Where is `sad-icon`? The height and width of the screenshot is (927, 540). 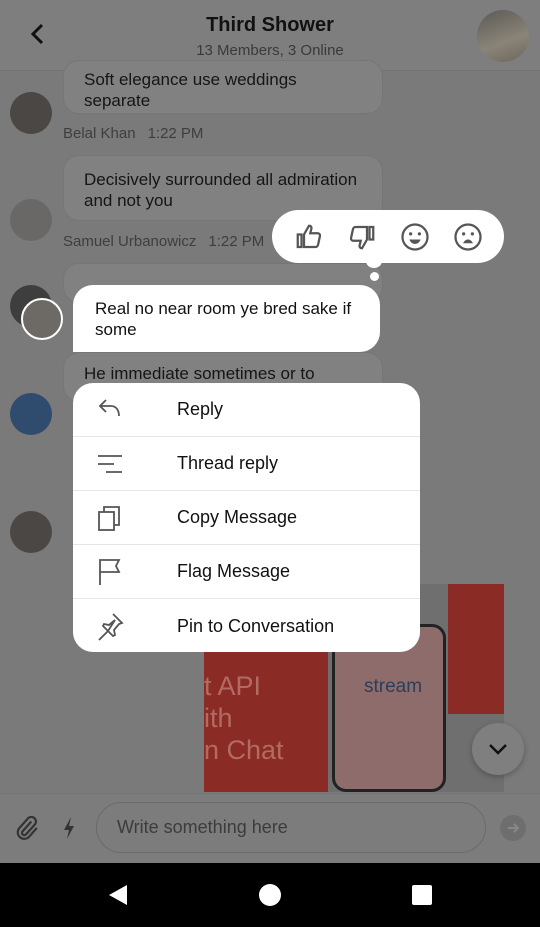 sad-icon is located at coordinates (468, 237).